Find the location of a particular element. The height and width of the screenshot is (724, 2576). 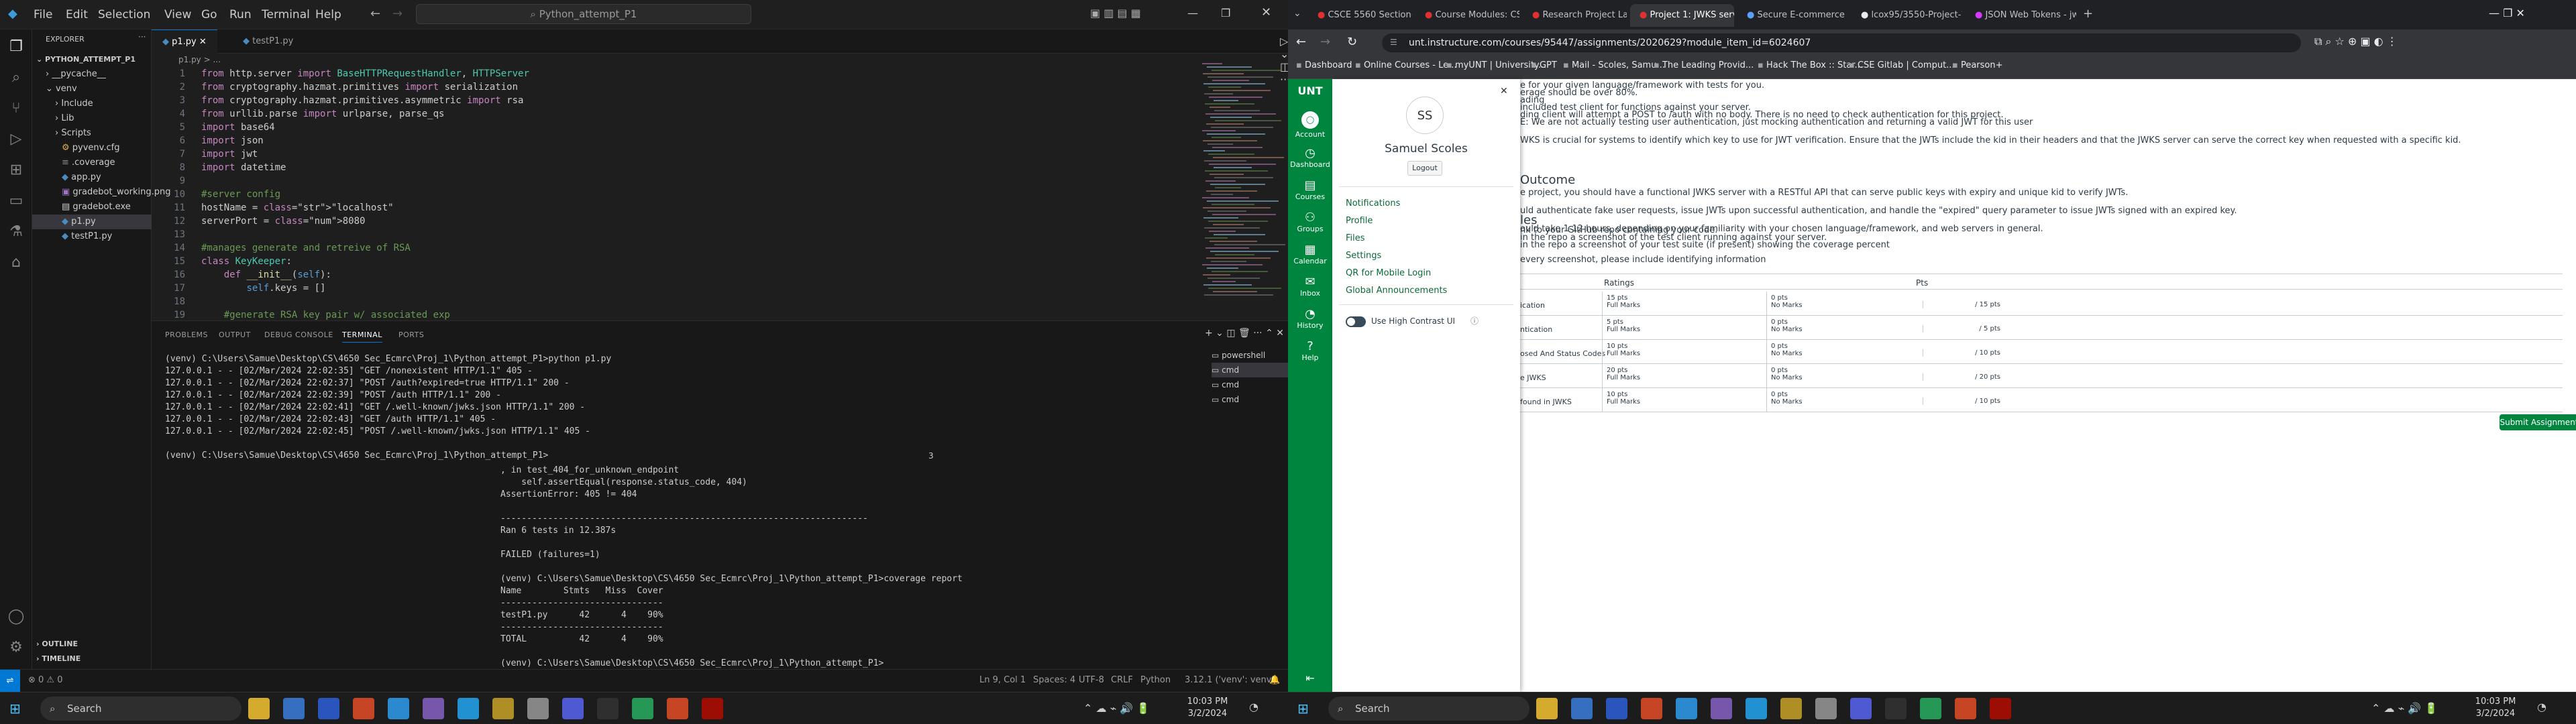

tree-folder: › Scripts is located at coordinates (73, 133).